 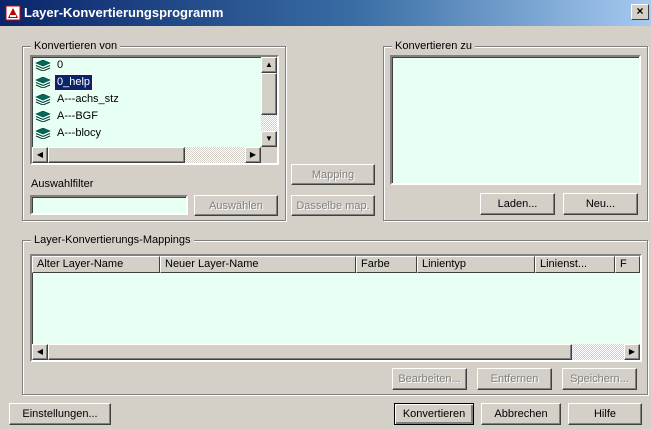 I want to click on column-header: Alter Layer-Name, so click(x=96, y=264).